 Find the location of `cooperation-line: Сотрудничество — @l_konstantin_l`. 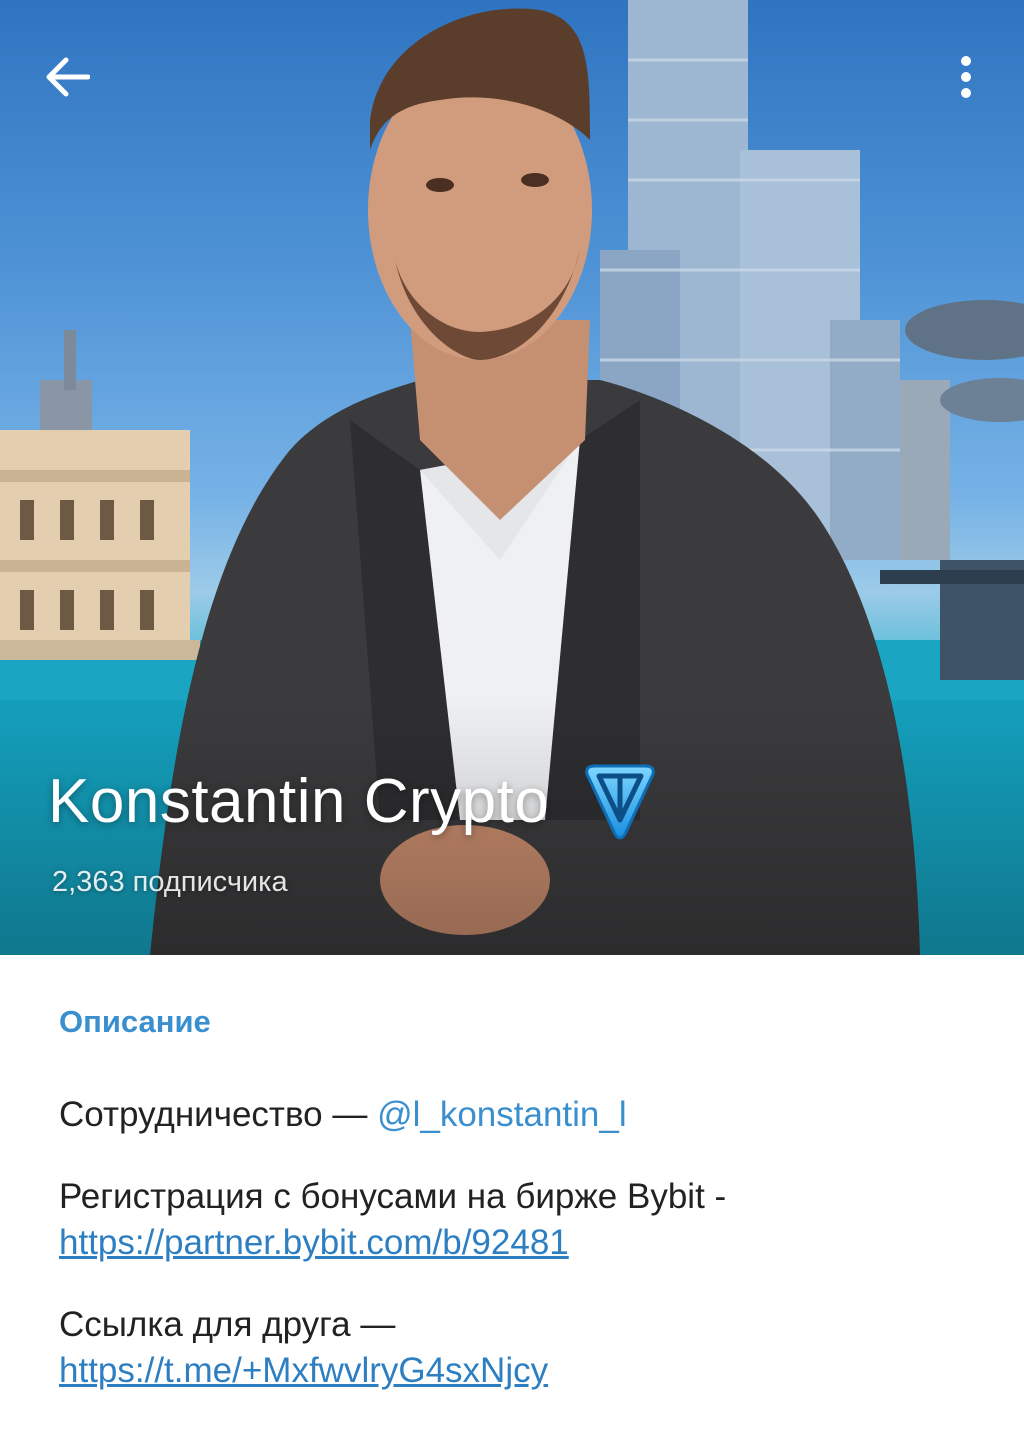

cooperation-line: Сотрудничество — @l_konstantin_l is located at coordinates (524, 1115).